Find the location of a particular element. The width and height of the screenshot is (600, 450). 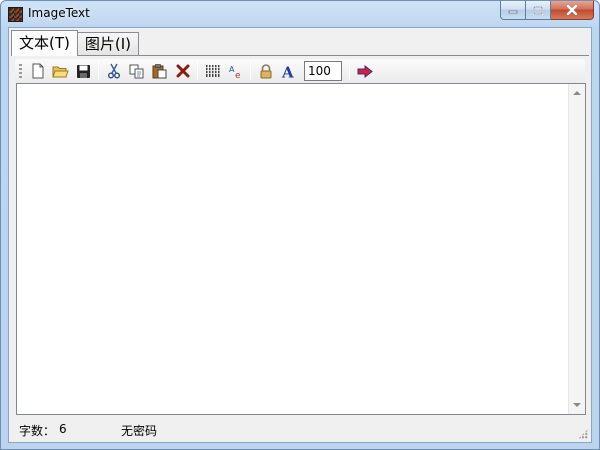

close-button is located at coordinates (572, 10).